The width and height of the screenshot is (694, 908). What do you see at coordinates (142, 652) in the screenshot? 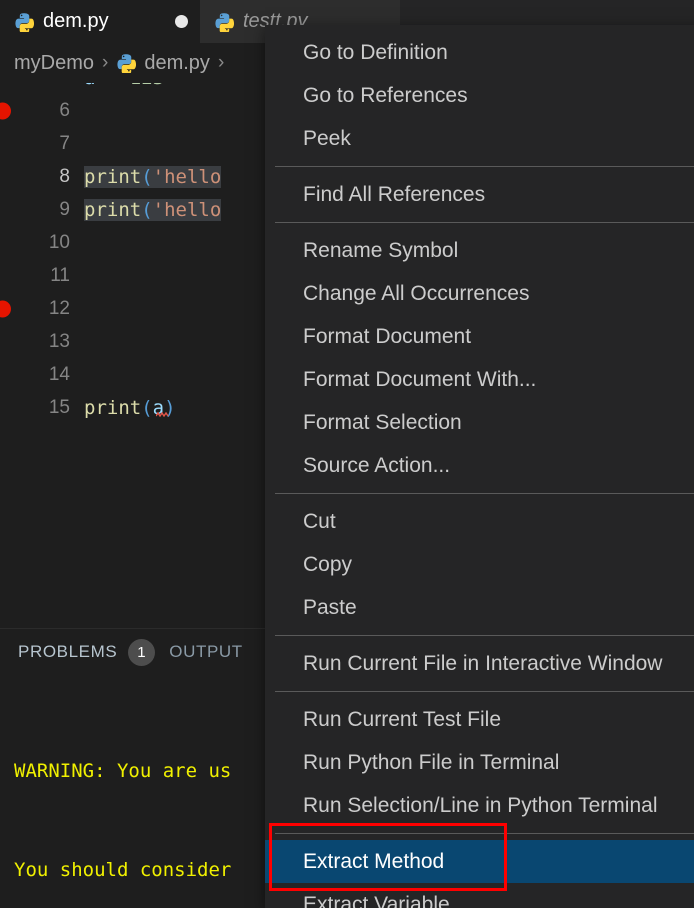
I see `problems-count-badge: 1` at bounding box center [142, 652].